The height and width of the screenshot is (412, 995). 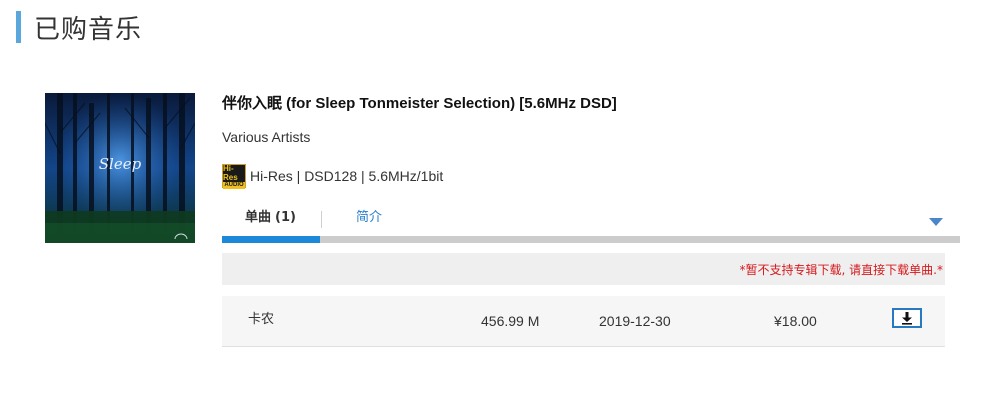 What do you see at coordinates (347, 176) in the screenshot?
I see `format-text: Hi-Res | DSD128 | 5.6MHz/1bit` at bounding box center [347, 176].